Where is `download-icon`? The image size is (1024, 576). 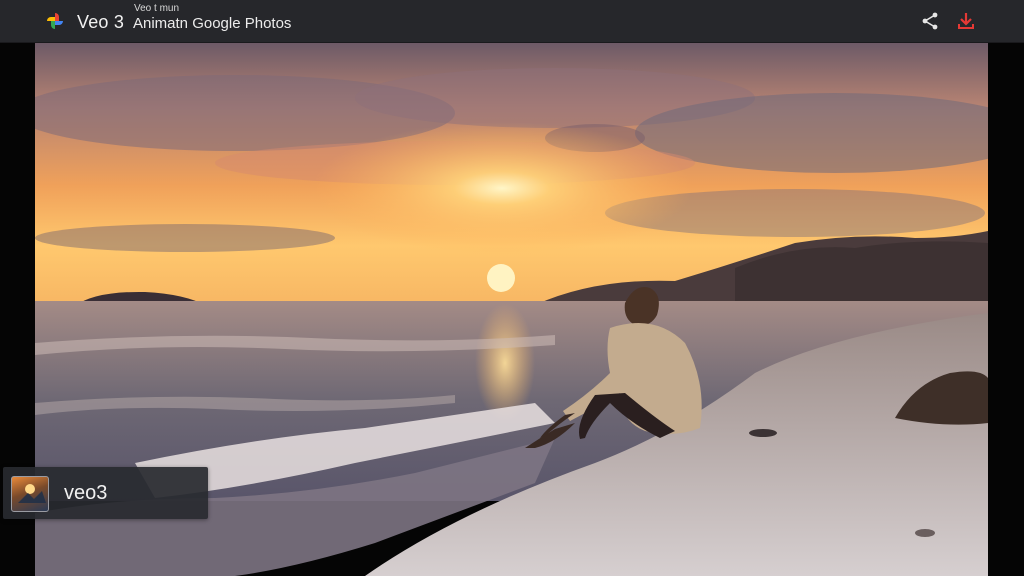
download-icon is located at coordinates (966, 21).